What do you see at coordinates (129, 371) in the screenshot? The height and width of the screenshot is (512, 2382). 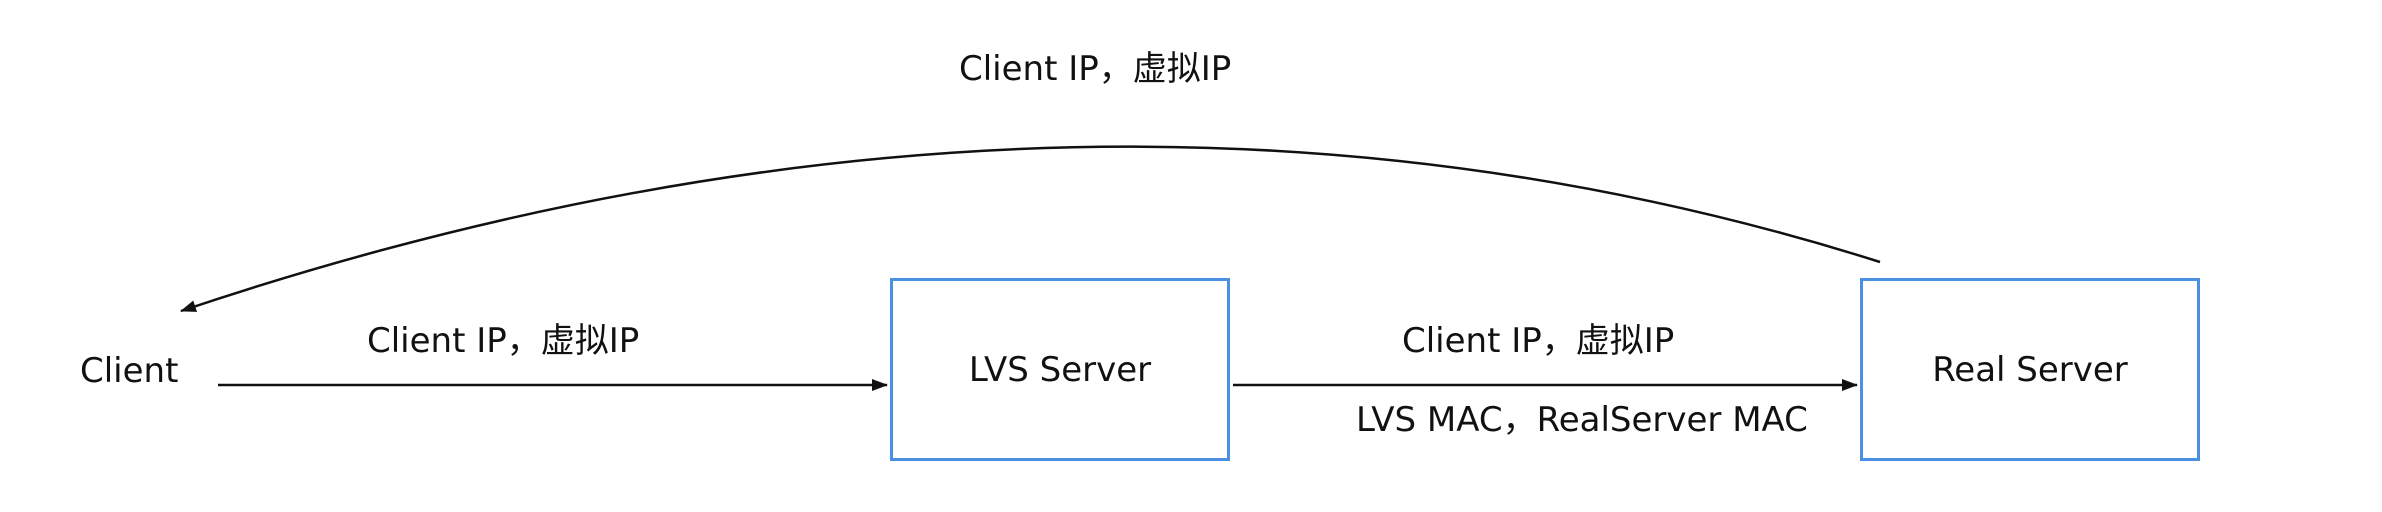 I see `client-label: Client` at bounding box center [129, 371].